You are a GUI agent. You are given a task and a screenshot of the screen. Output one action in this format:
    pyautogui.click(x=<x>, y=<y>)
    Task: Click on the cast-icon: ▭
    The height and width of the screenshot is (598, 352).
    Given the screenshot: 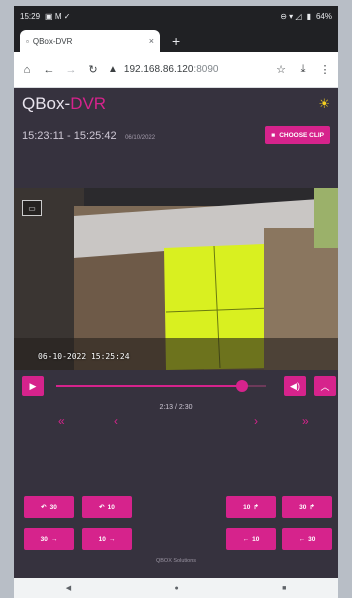 What is the action you would take?
    pyautogui.click(x=32, y=208)
    